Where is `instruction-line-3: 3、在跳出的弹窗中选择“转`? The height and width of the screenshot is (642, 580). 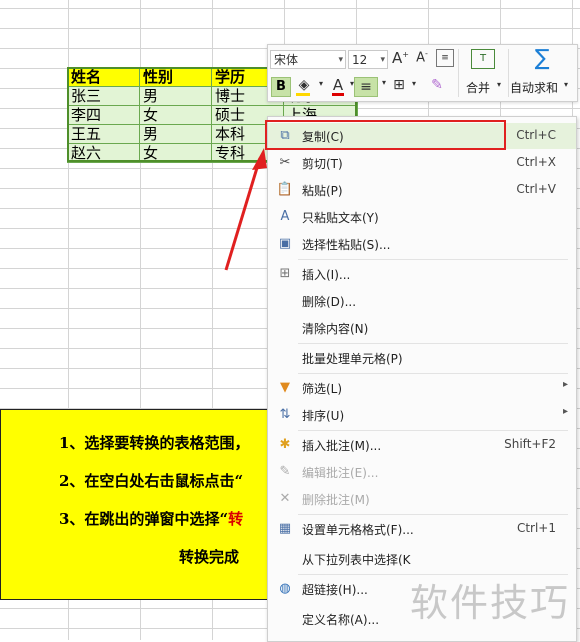 instruction-line-3: 3、在跳出的弹窗中选择“转 is located at coordinates (151, 518).